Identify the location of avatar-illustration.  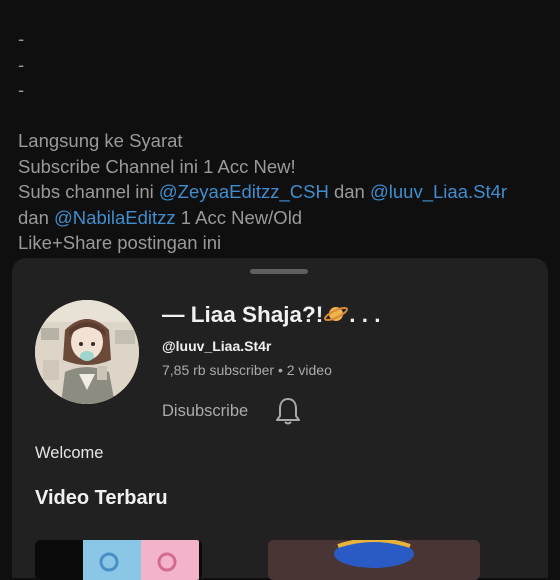
(87, 352).